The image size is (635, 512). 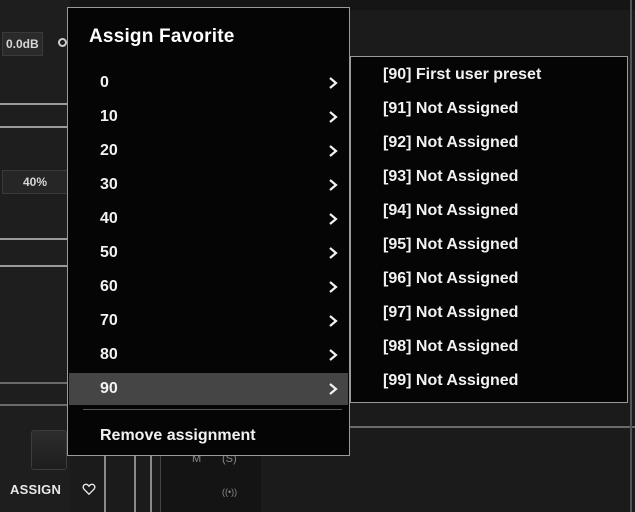 What do you see at coordinates (451, 108) in the screenshot?
I see `submenu-item-label: [91] Not Assigned` at bounding box center [451, 108].